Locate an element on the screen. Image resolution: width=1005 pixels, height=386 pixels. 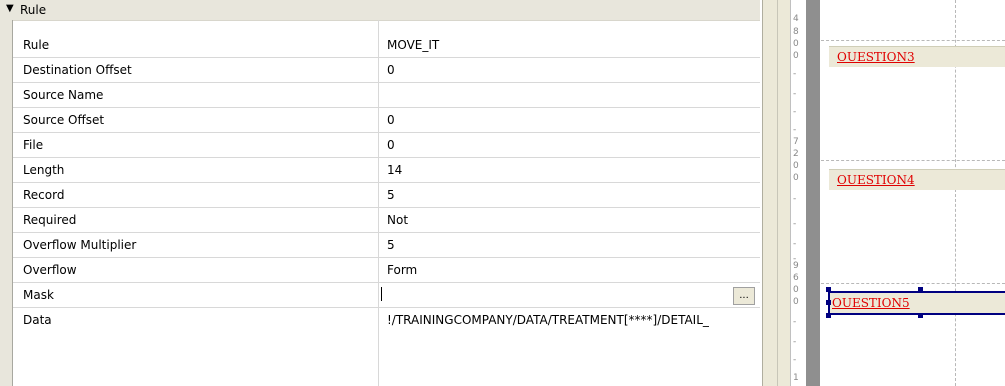
property-row-rule: Rule MOVE_IT is located at coordinates (386, 45).